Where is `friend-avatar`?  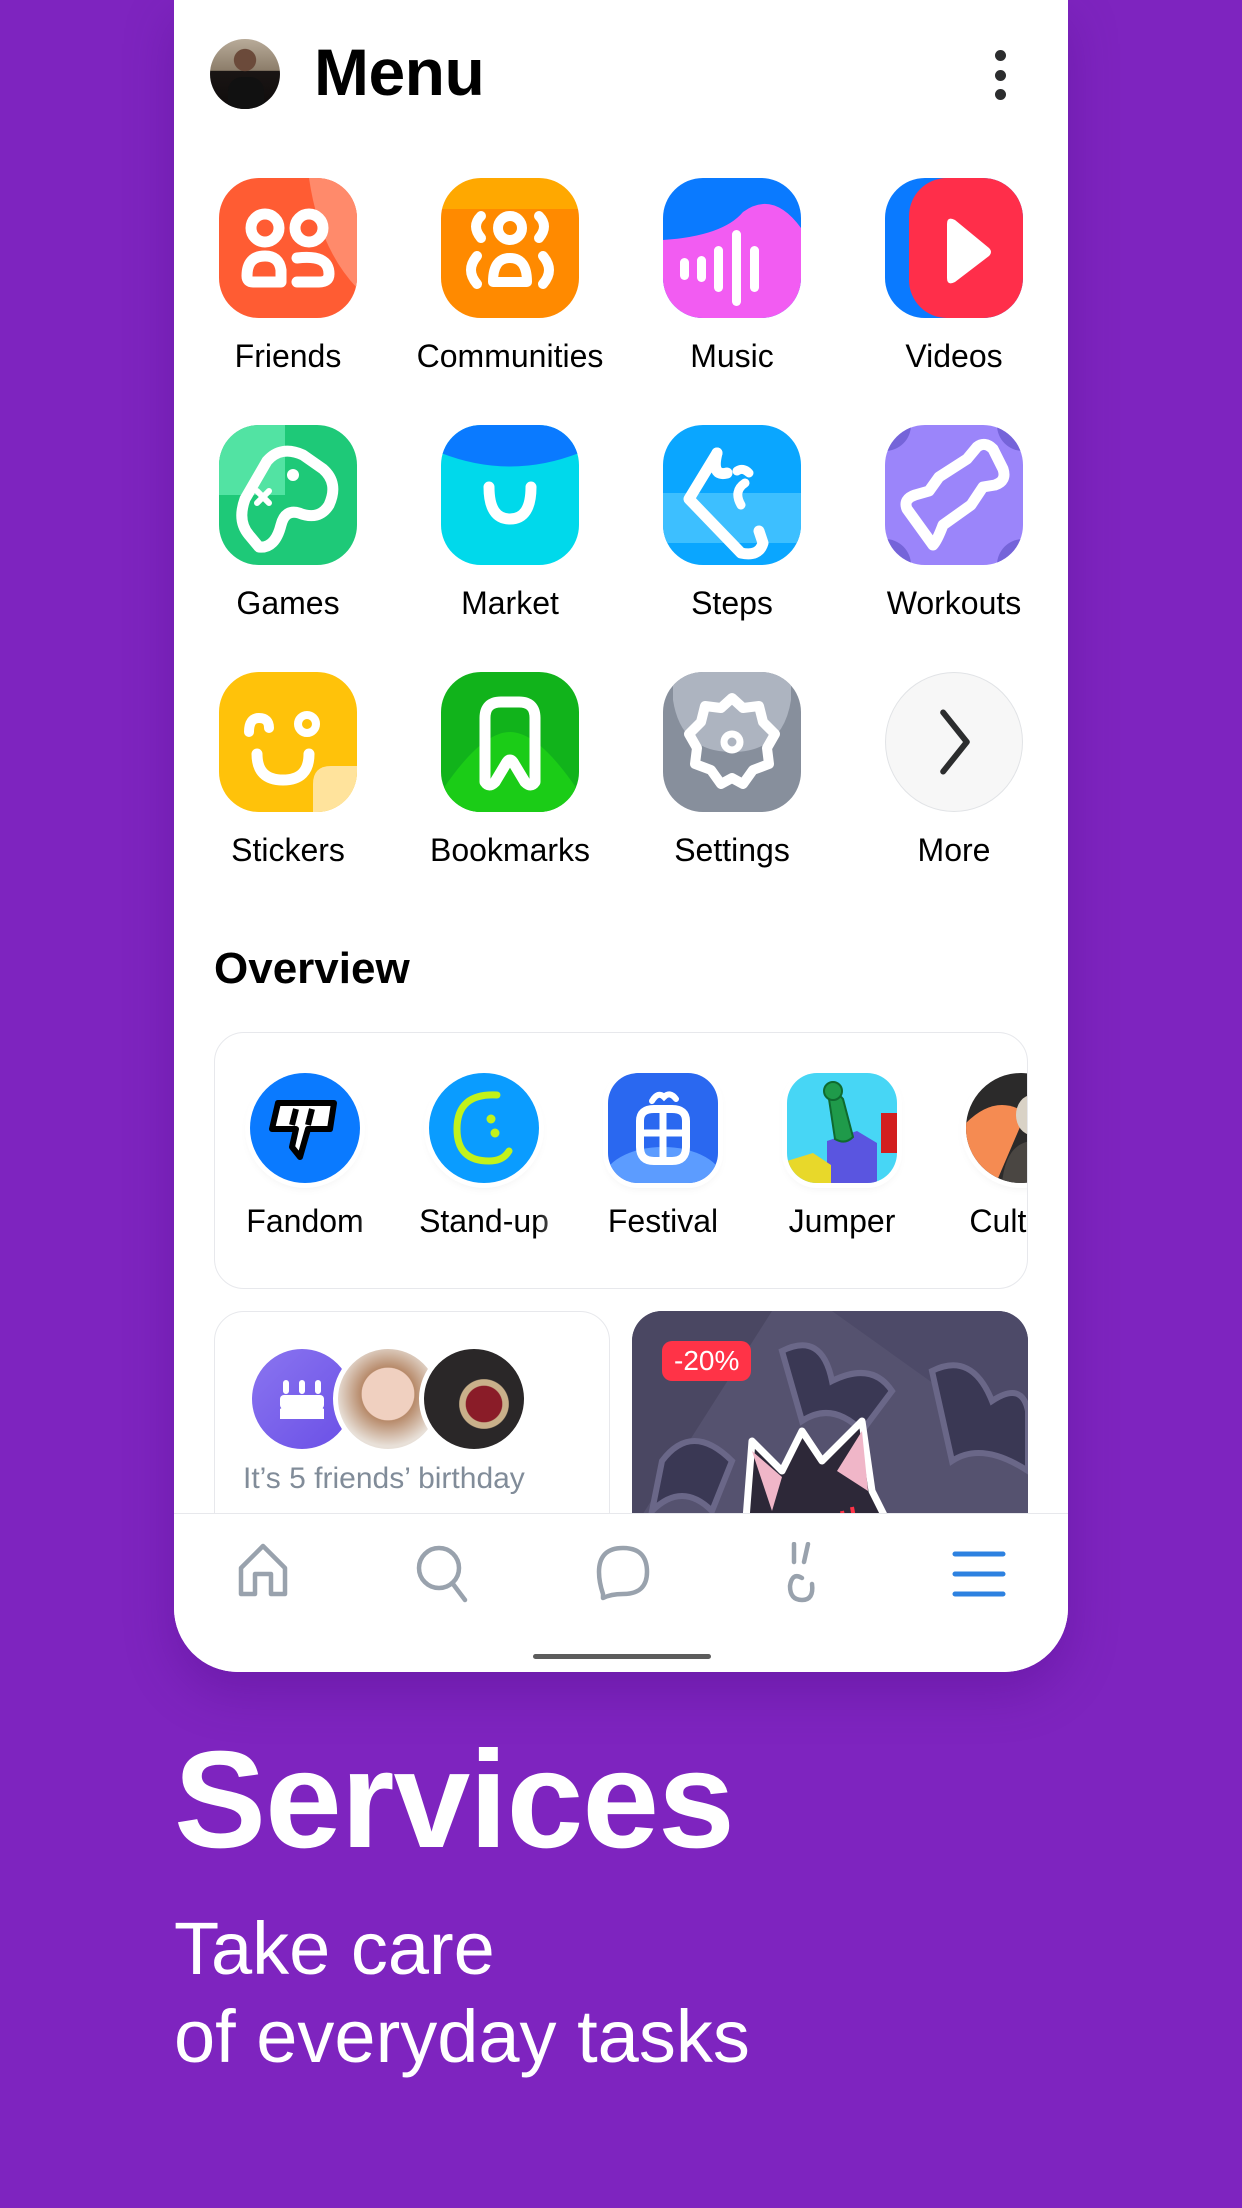 friend-avatar is located at coordinates (474, 1399).